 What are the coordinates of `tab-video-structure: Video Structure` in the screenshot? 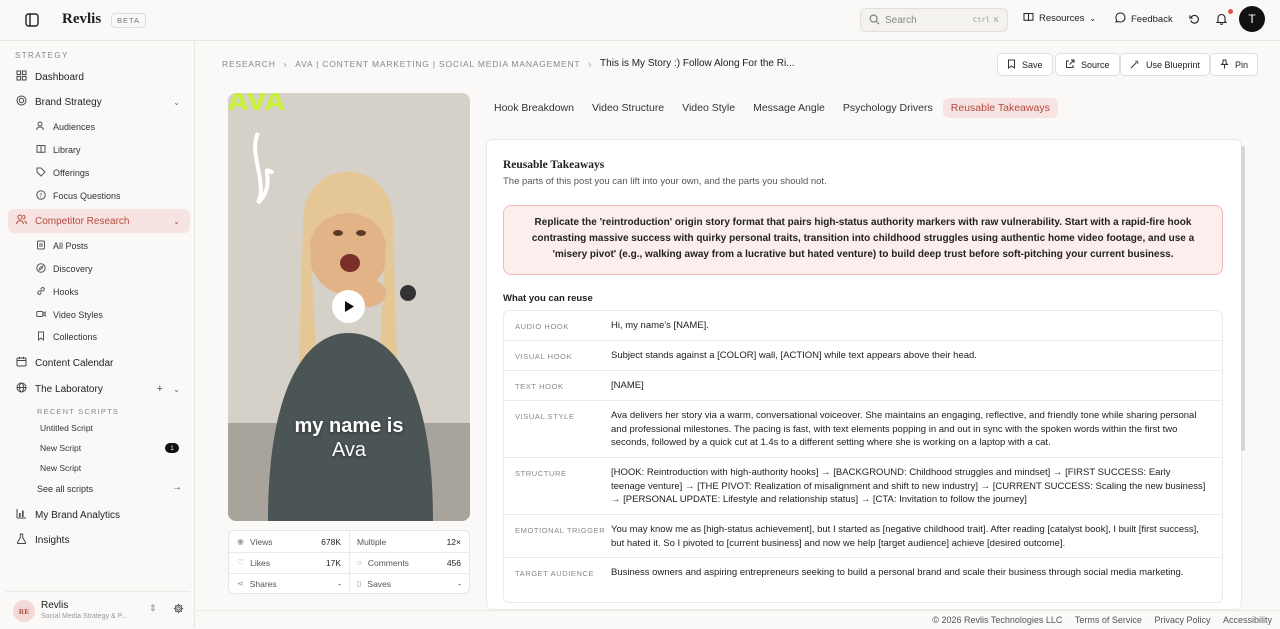 It's located at (628, 108).